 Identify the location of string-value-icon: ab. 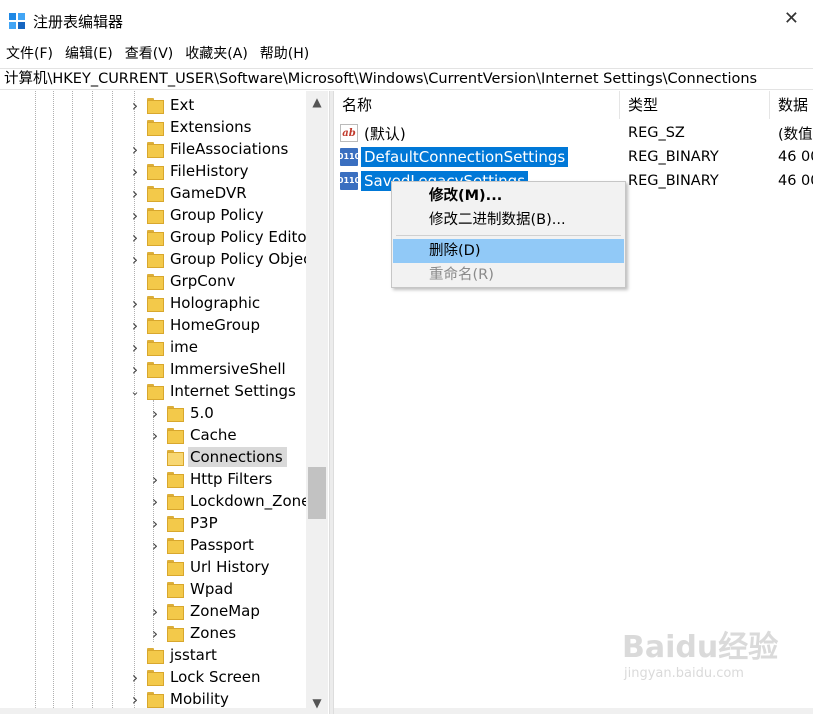
(349, 133).